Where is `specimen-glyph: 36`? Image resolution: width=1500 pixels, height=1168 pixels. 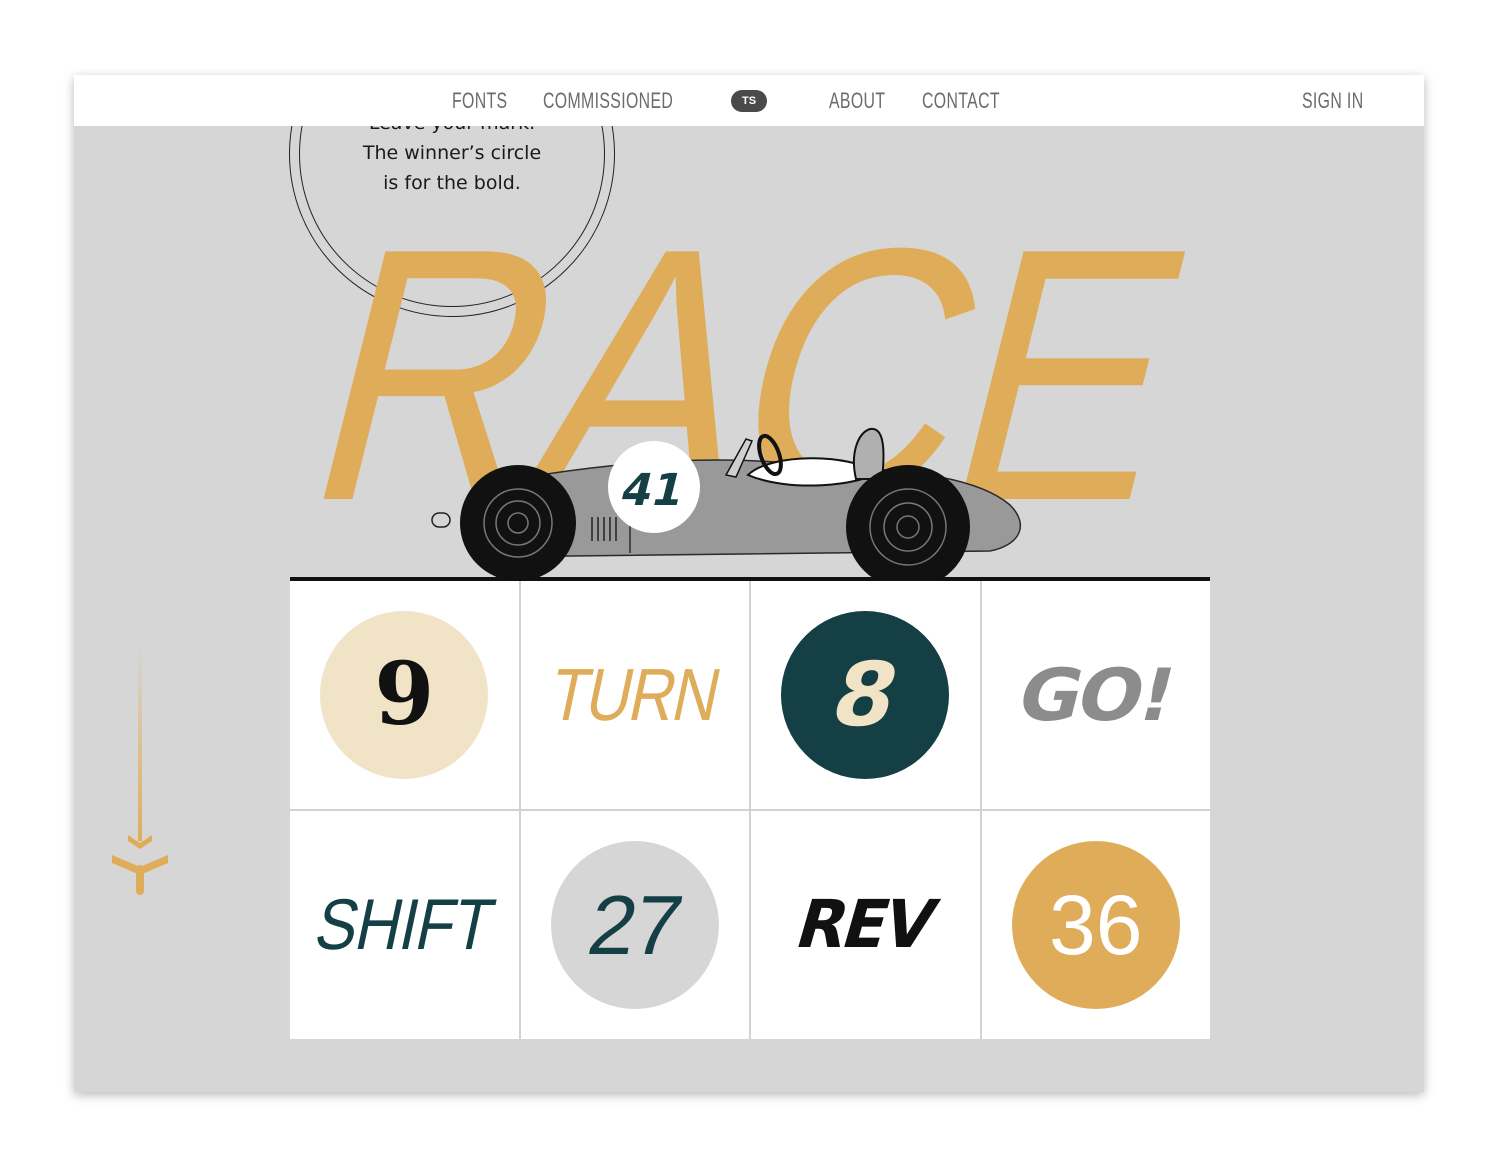 specimen-glyph: 36 is located at coordinates (1096, 925).